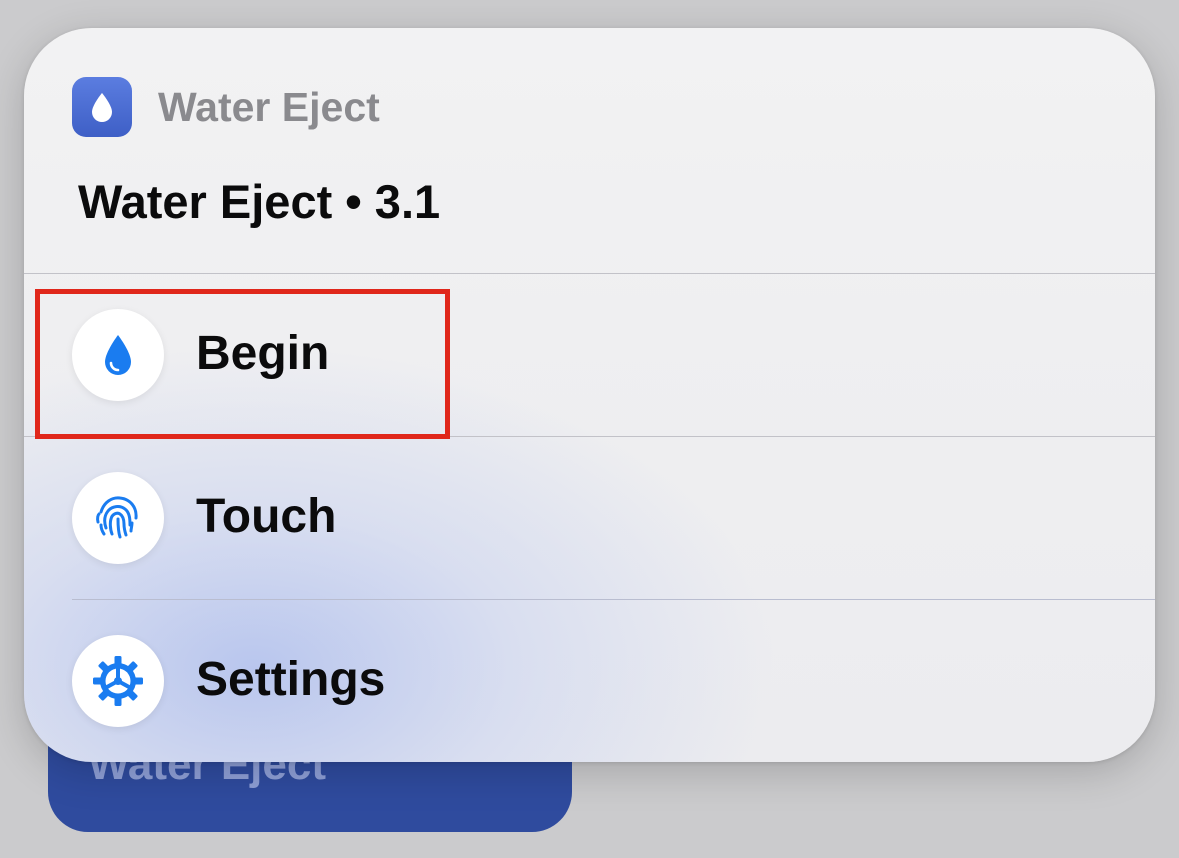  I want to click on app-header: Water Eject, so click(226, 107).